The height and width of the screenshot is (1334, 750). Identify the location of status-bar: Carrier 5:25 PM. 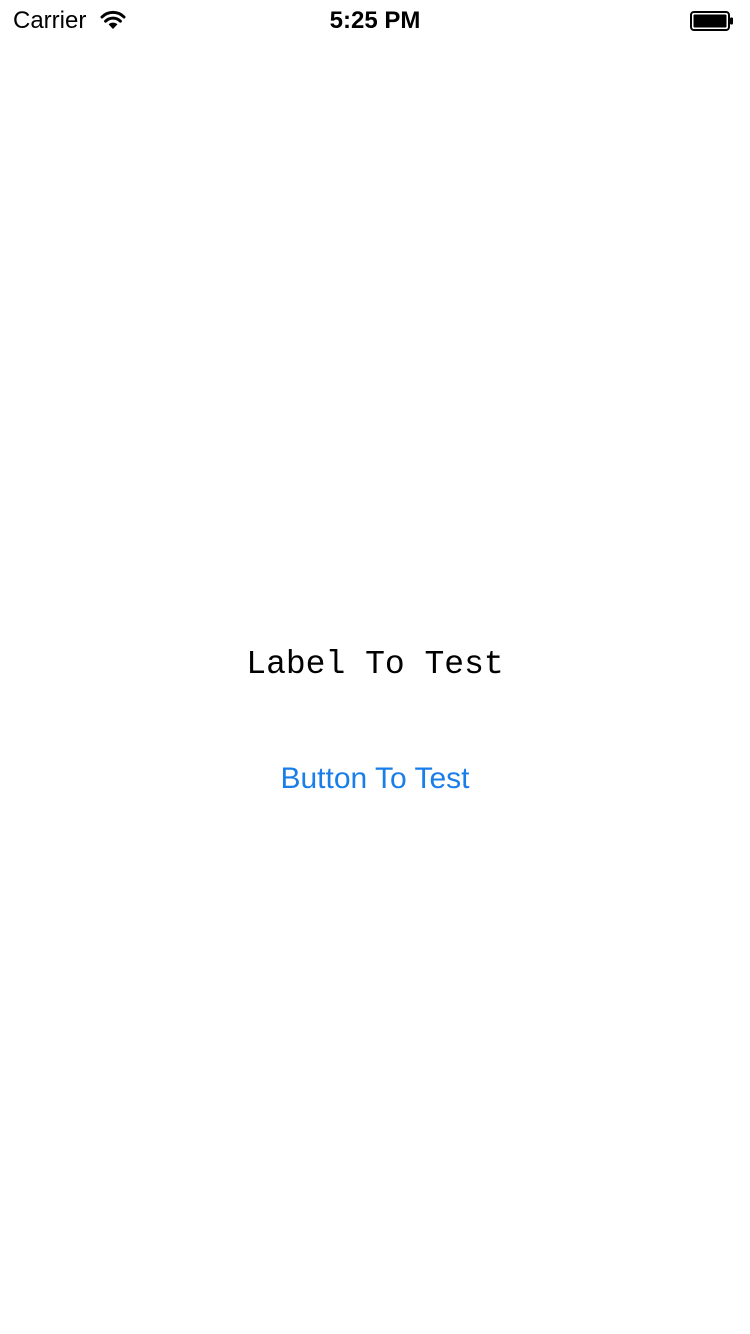
(375, 20).